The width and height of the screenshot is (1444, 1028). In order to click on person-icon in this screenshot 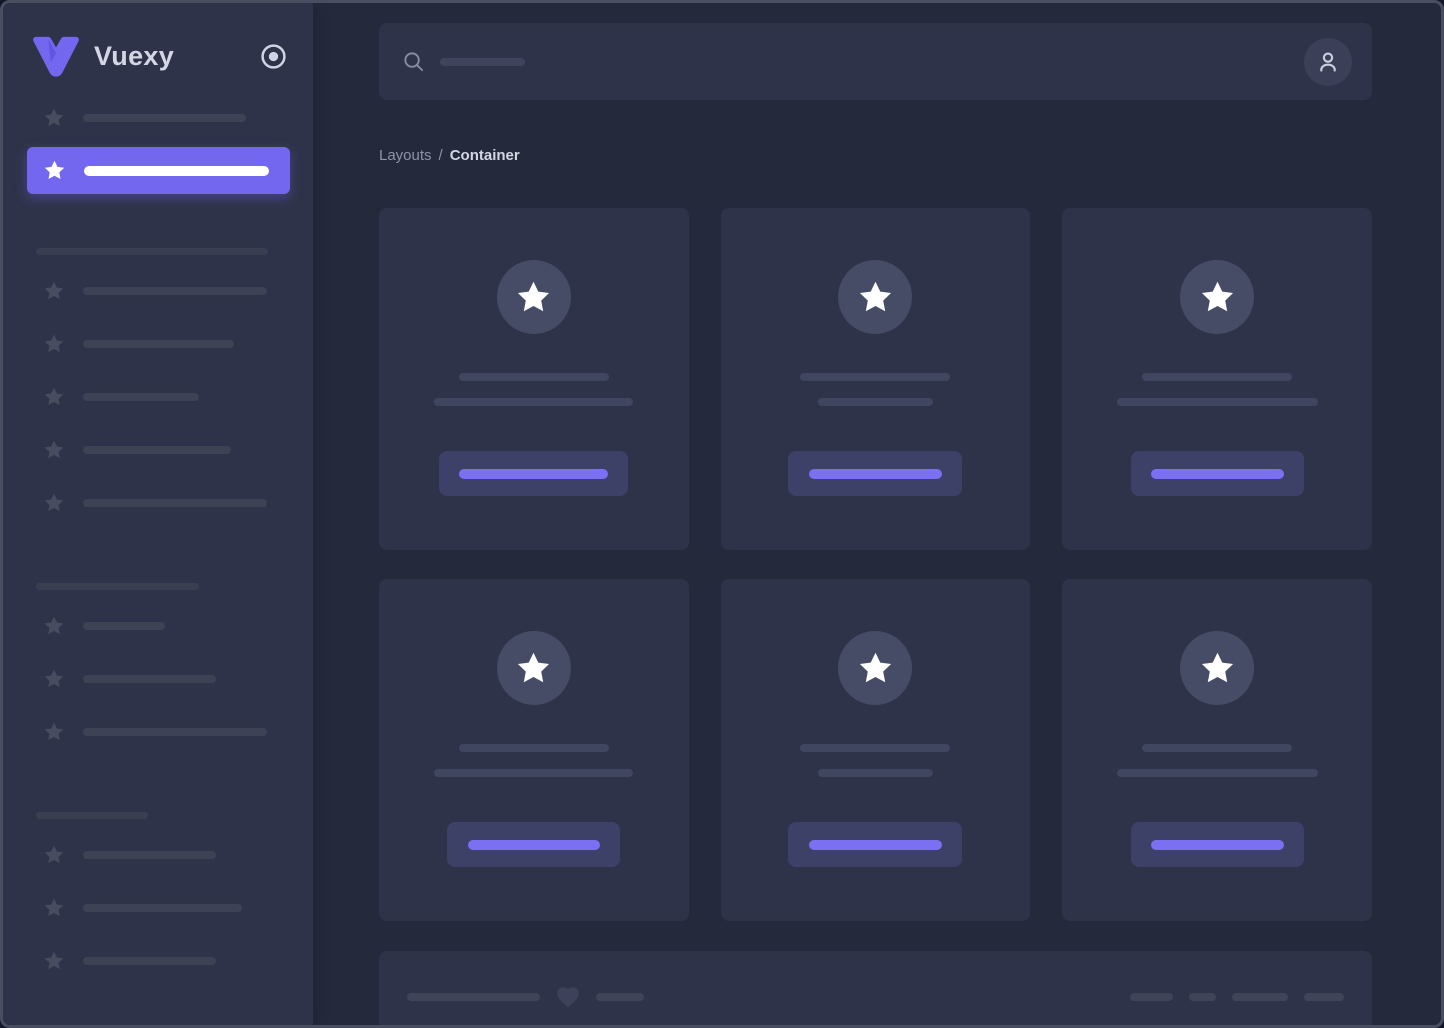, I will do `click(1328, 61)`.